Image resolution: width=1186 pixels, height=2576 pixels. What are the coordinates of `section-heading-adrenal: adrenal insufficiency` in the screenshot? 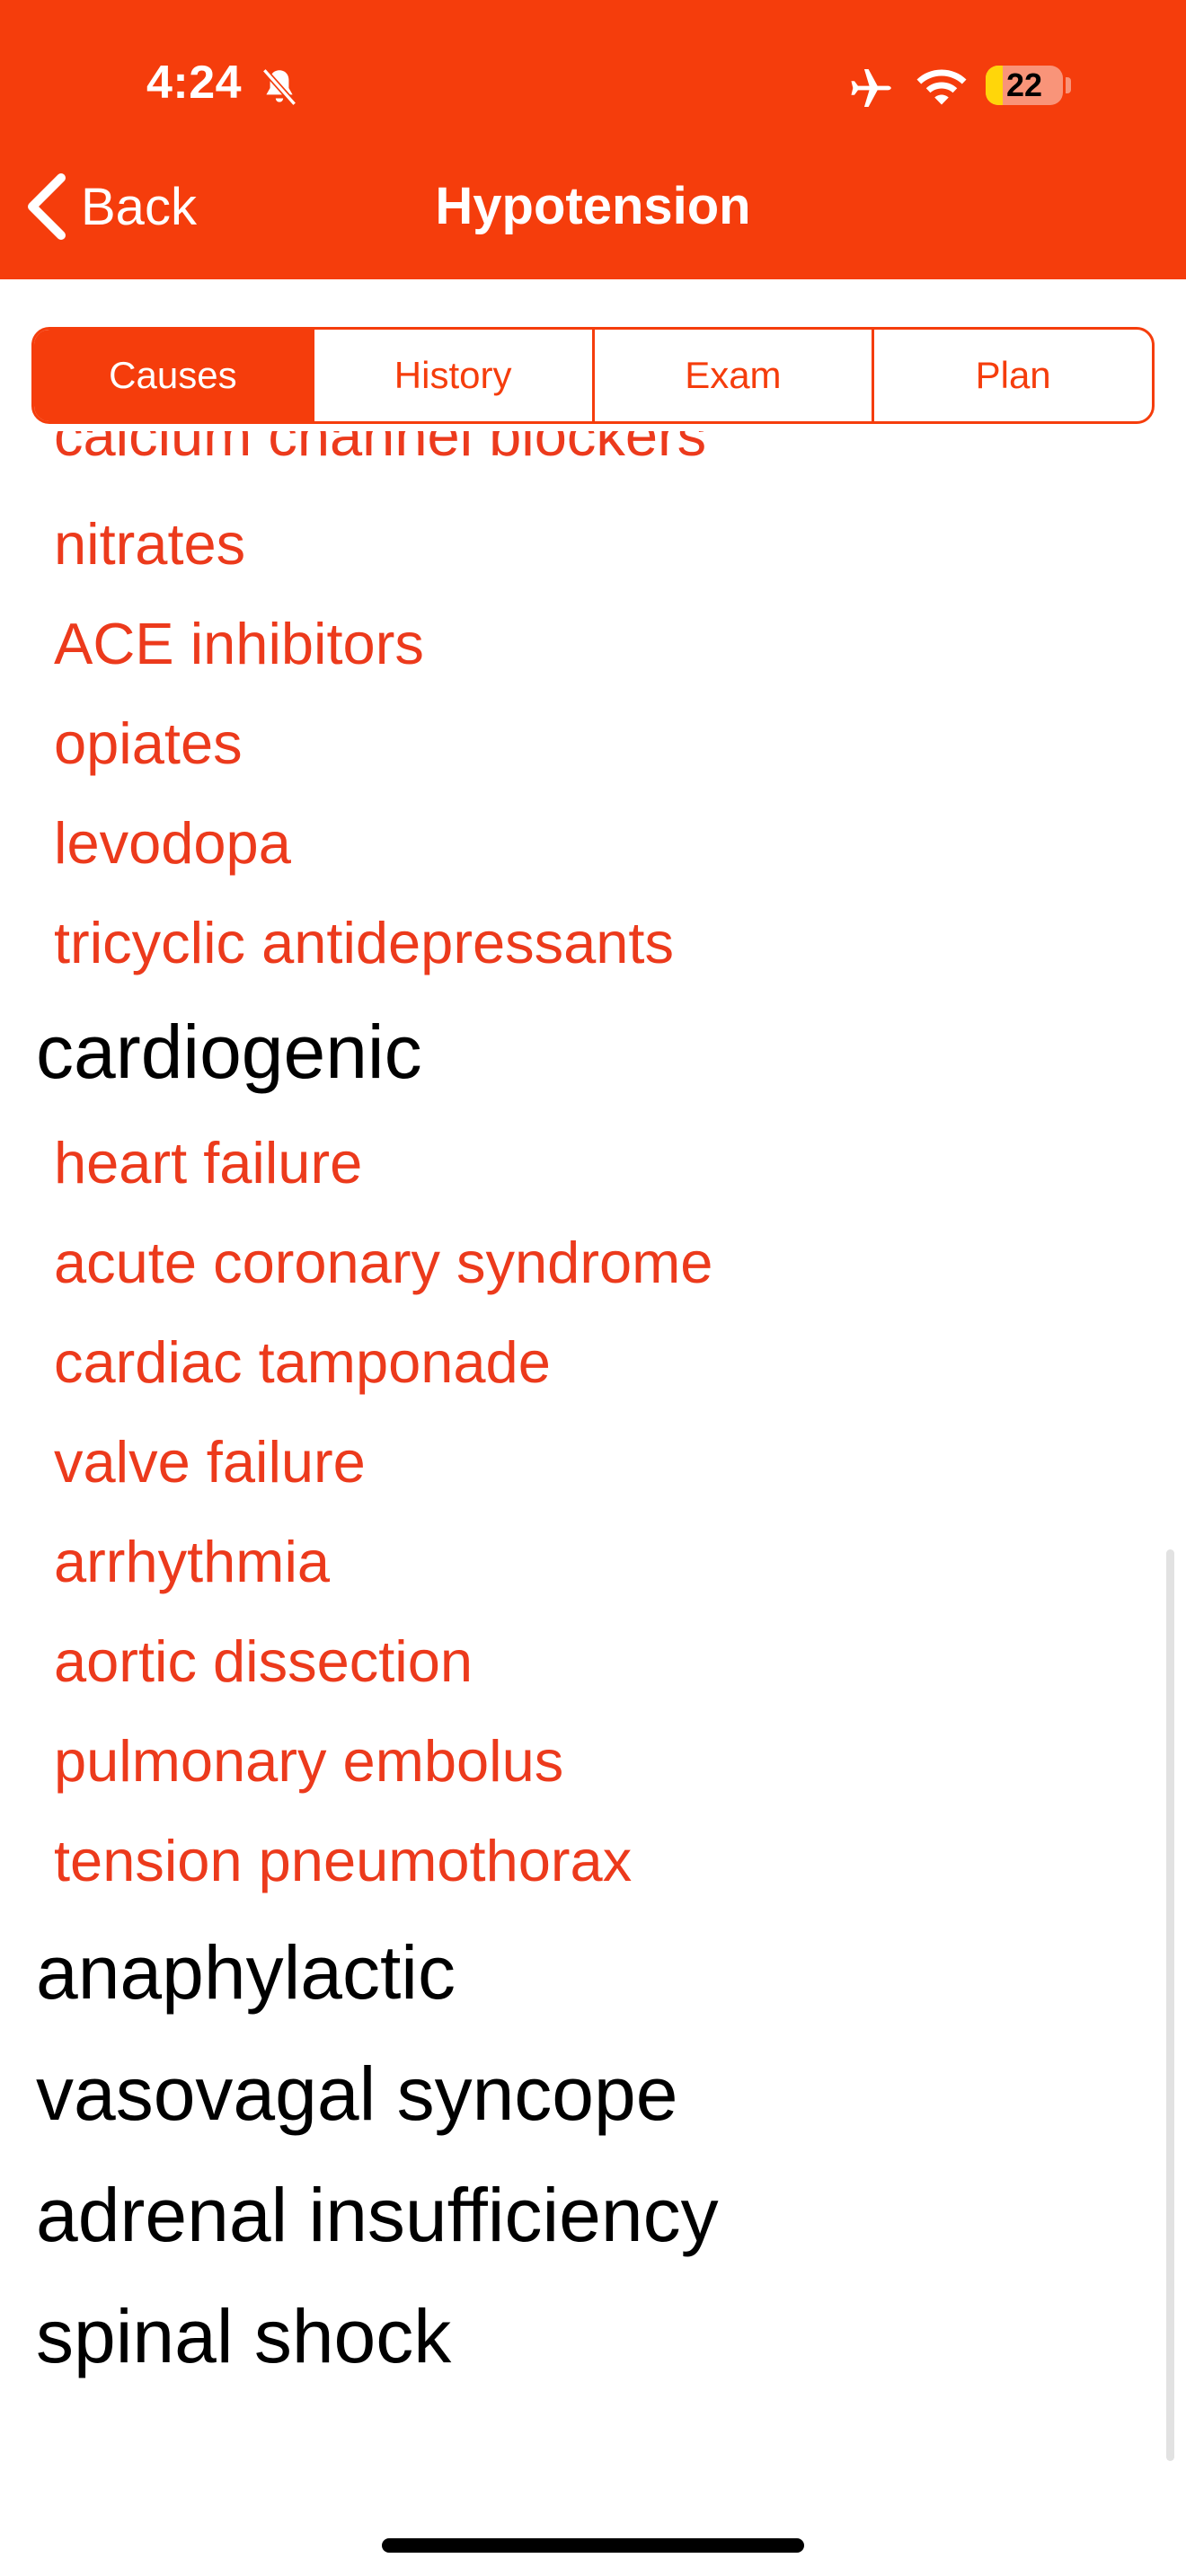 It's located at (377, 2215).